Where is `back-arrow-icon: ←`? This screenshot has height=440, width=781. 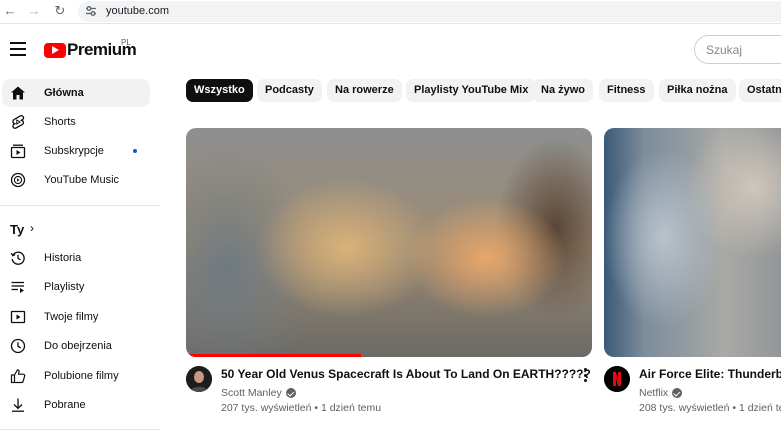 back-arrow-icon: ← is located at coordinates (10, 11).